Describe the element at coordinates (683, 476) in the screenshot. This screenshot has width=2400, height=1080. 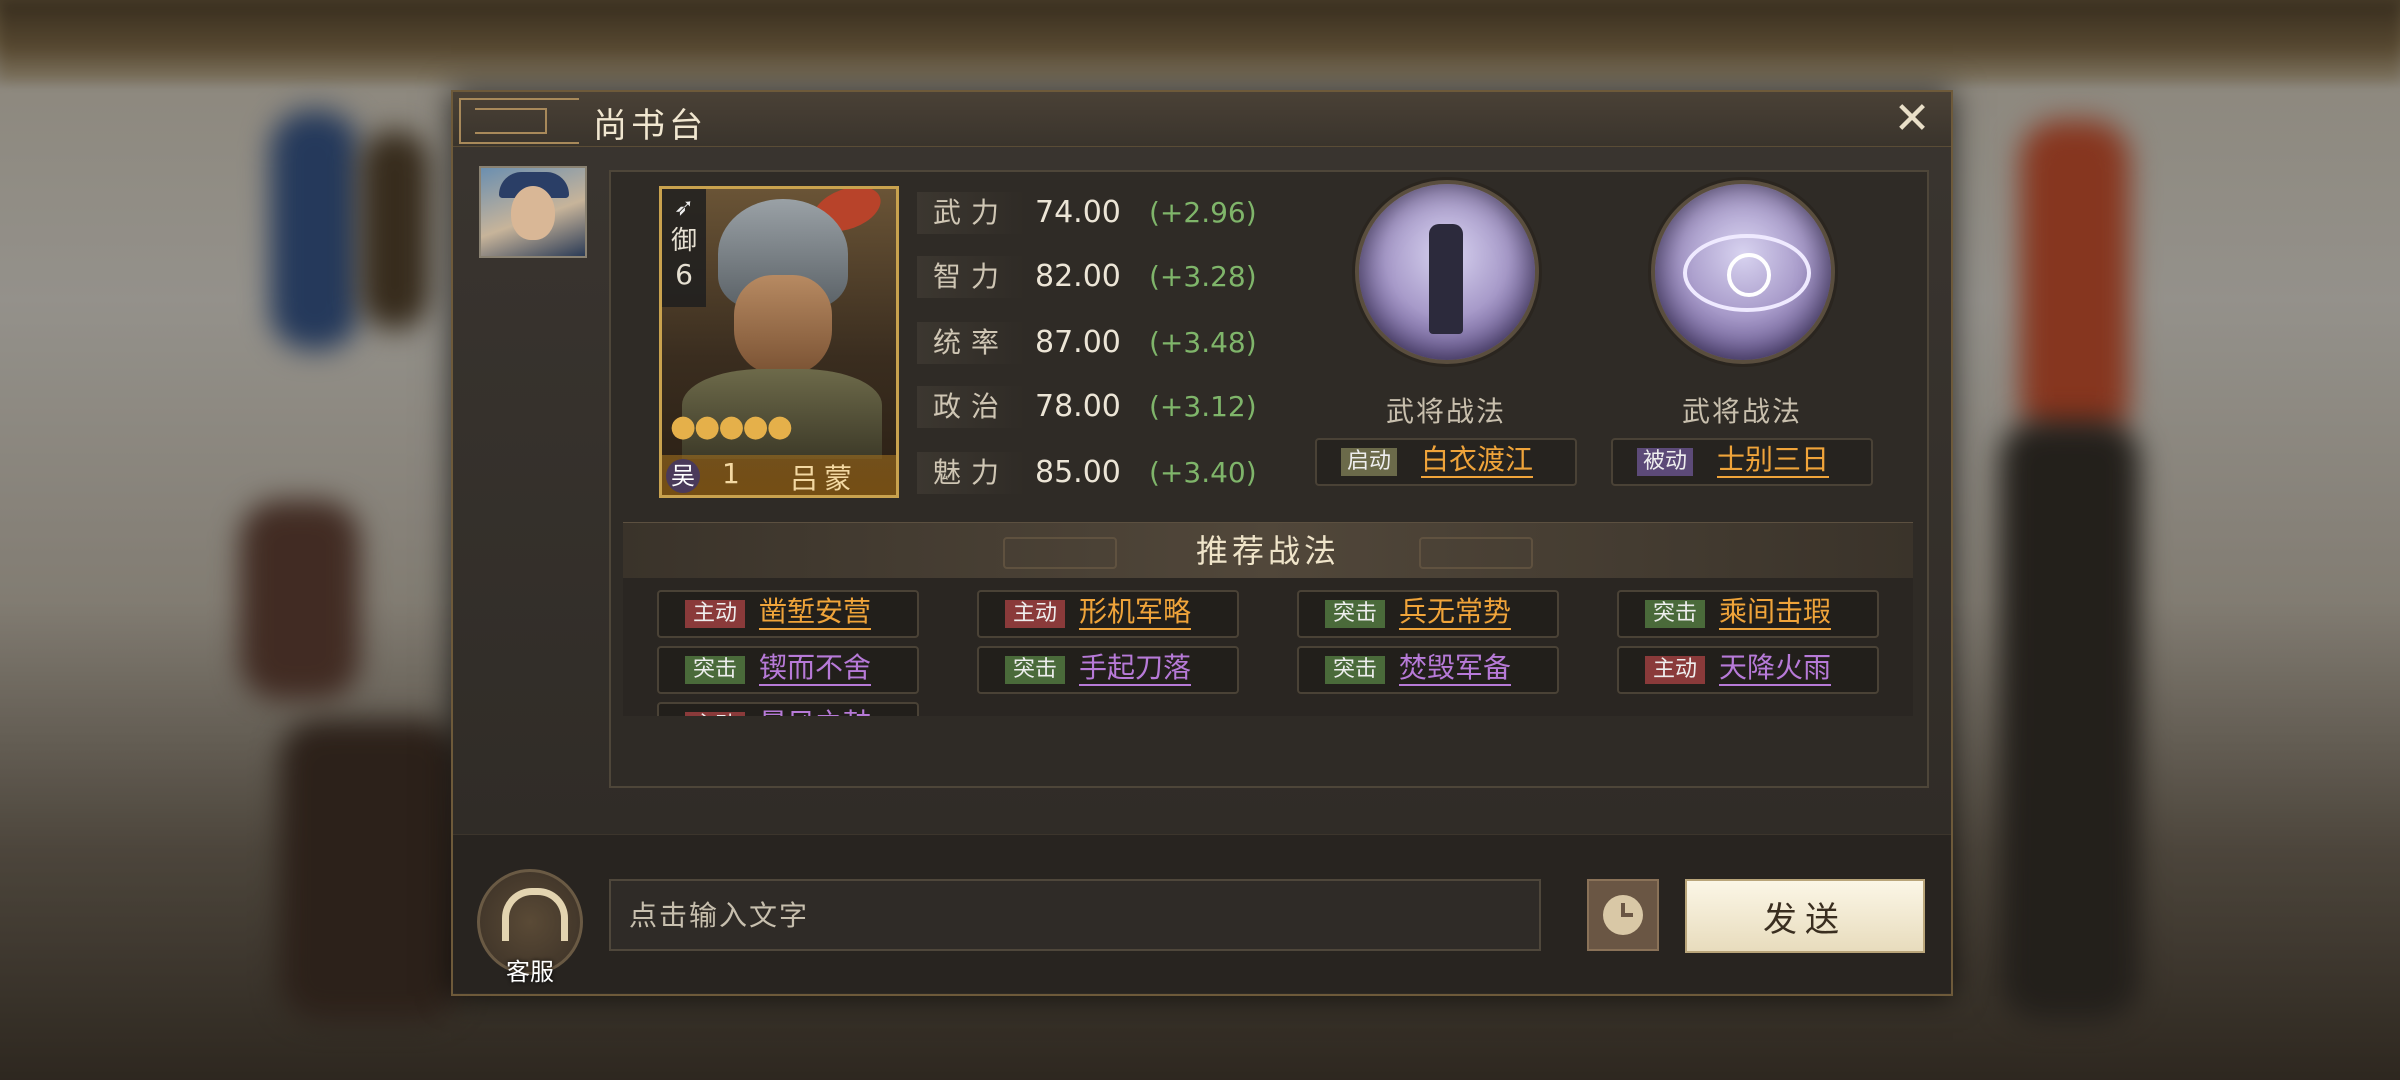
I see `faction-badge: 吴` at that location.